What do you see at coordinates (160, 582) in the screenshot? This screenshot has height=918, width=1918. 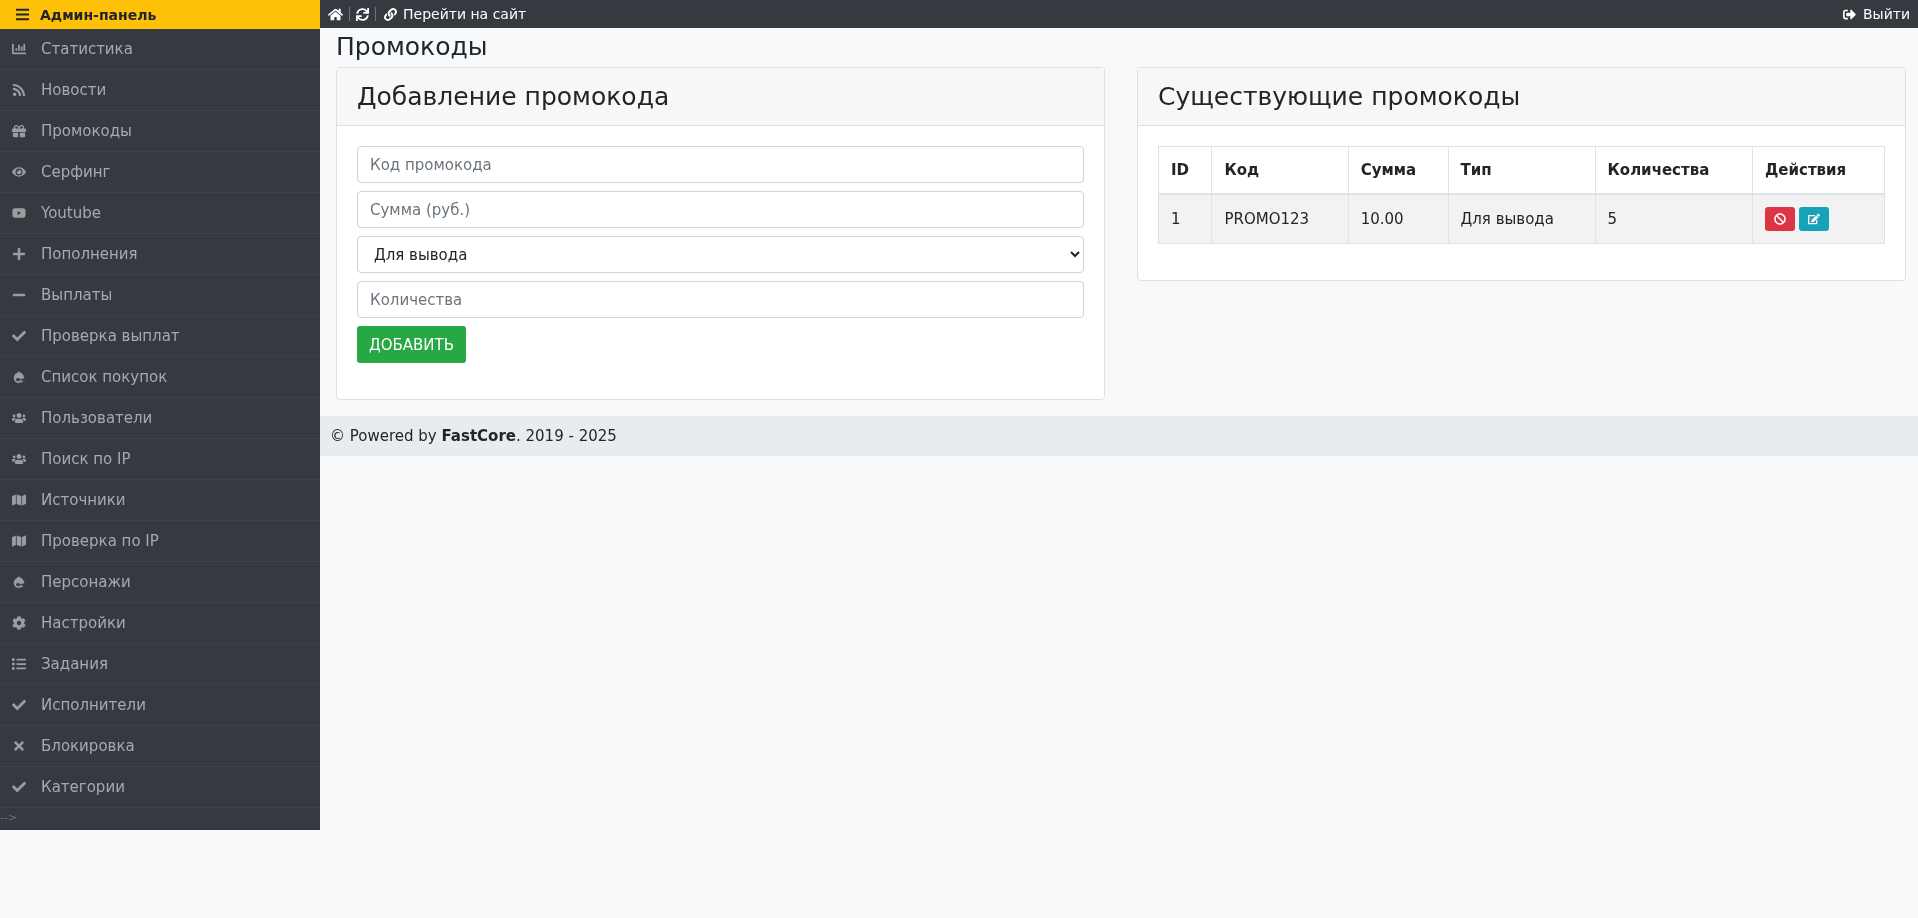 I see `sidebar-item: Персонажи` at bounding box center [160, 582].